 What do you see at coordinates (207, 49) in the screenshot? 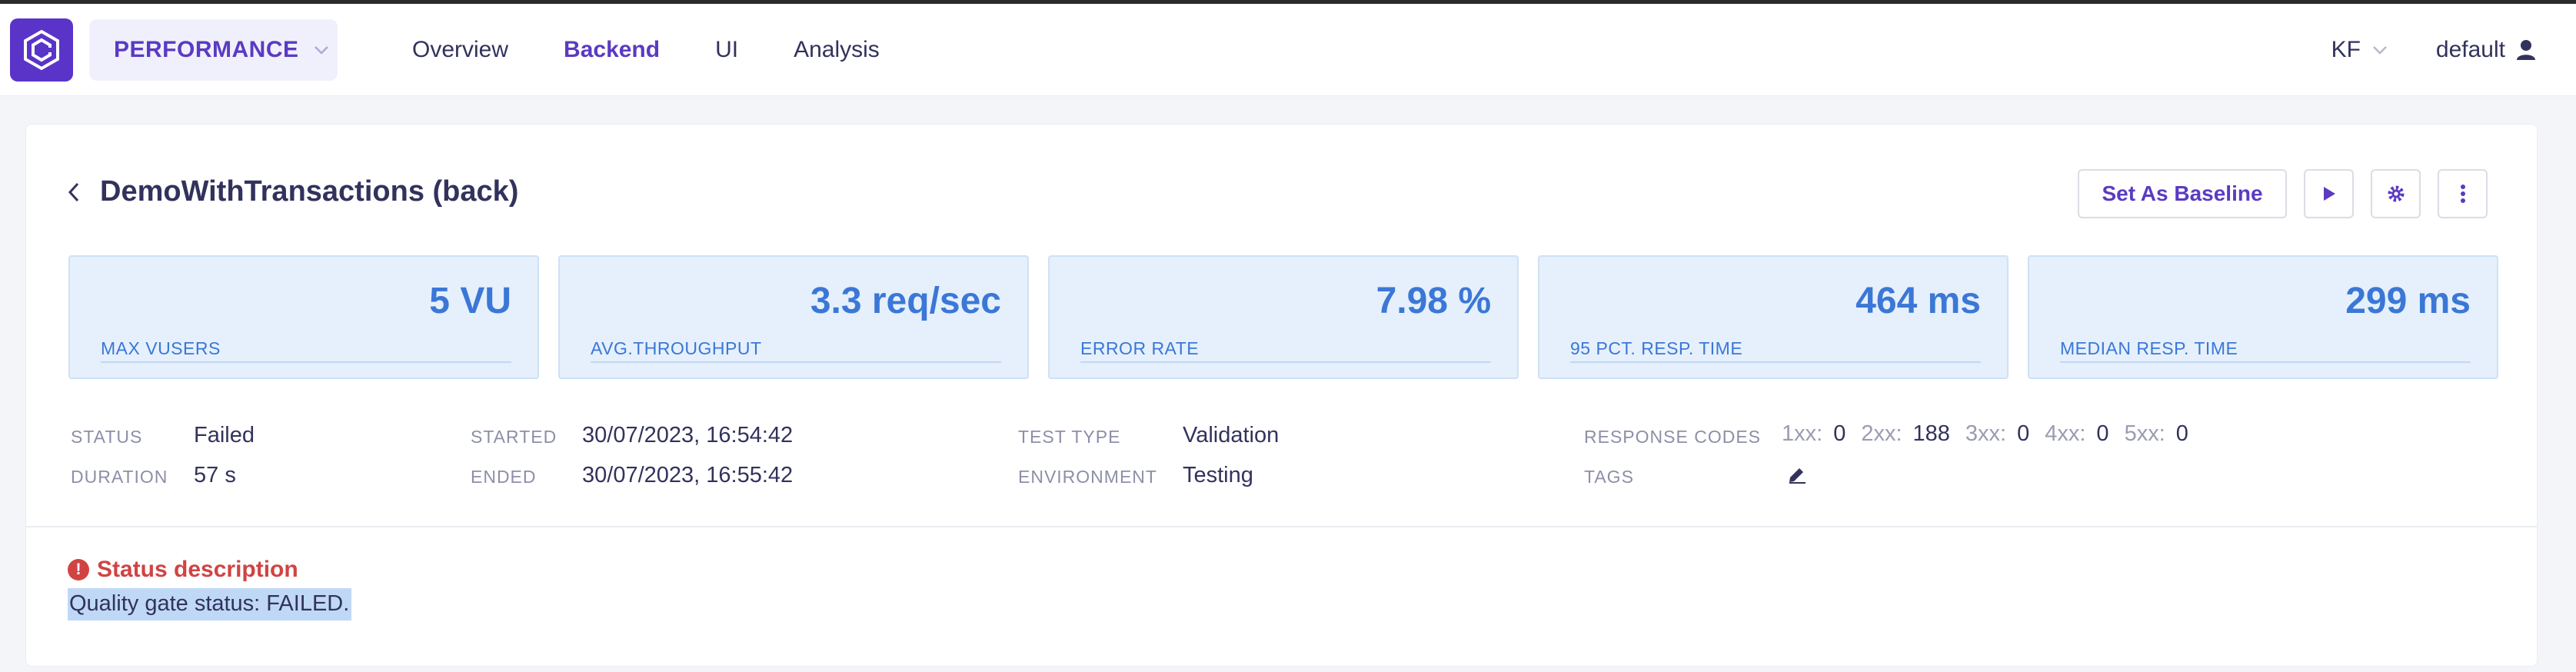
I see `project-name: PERFORMANCE` at bounding box center [207, 49].